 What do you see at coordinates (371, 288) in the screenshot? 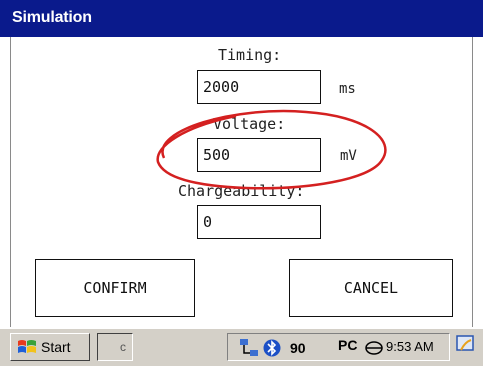
I see `cancel-button: CANCEL` at bounding box center [371, 288].